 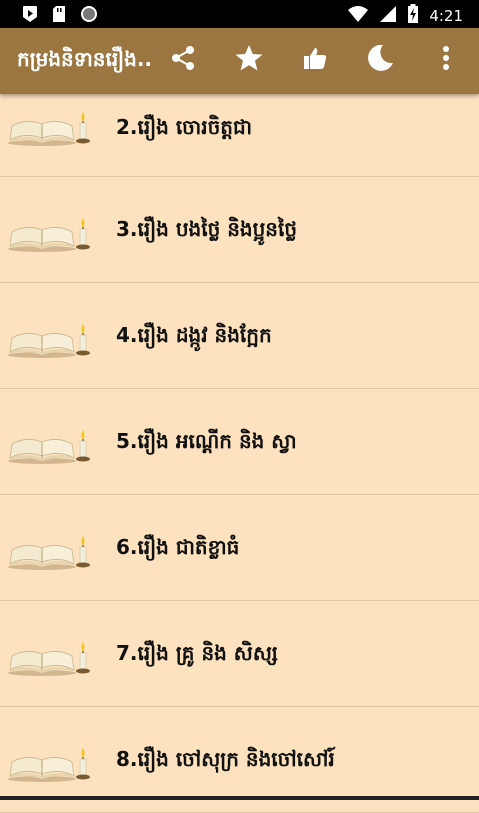 What do you see at coordinates (59, 16) in the screenshot?
I see `sd-card-icon` at bounding box center [59, 16].